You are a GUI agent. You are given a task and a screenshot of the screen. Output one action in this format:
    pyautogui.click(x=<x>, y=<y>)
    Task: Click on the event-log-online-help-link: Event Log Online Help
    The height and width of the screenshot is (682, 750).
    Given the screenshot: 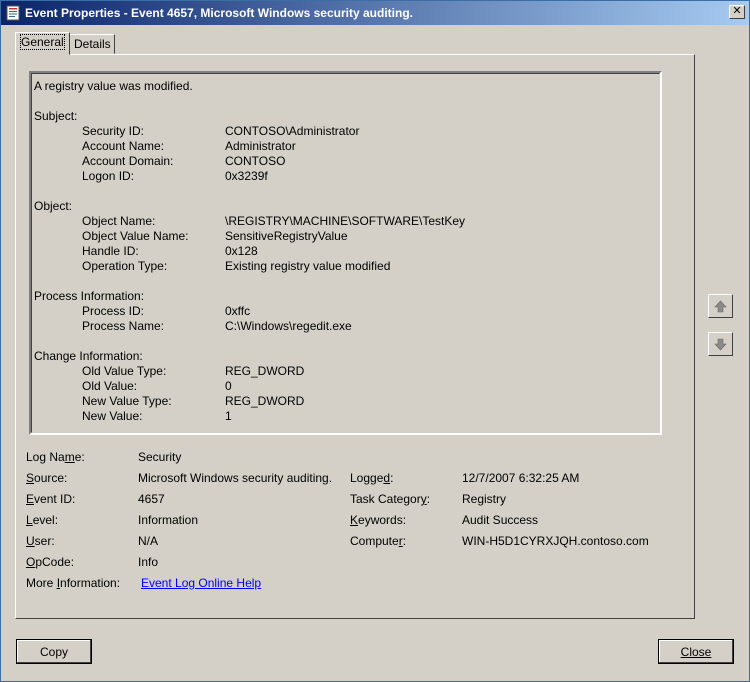 What is the action you would take?
    pyautogui.click(x=201, y=583)
    